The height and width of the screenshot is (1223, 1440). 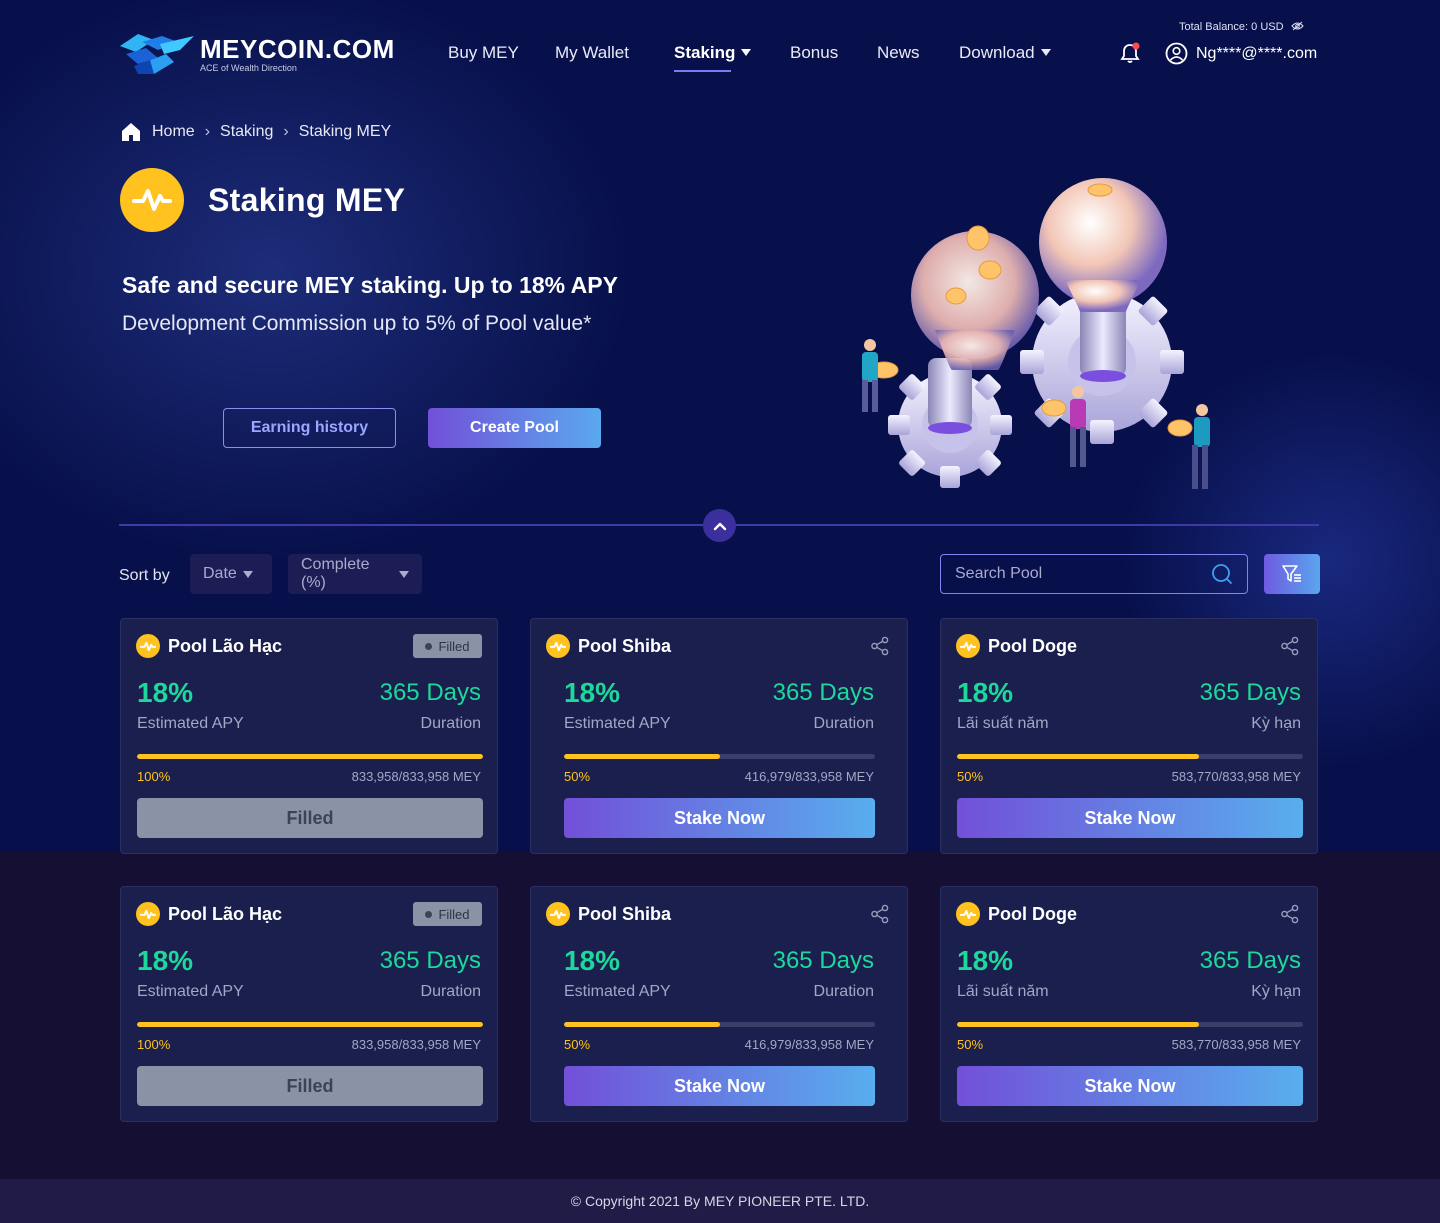 What do you see at coordinates (1222, 574) in the screenshot?
I see `search-icon` at bounding box center [1222, 574].